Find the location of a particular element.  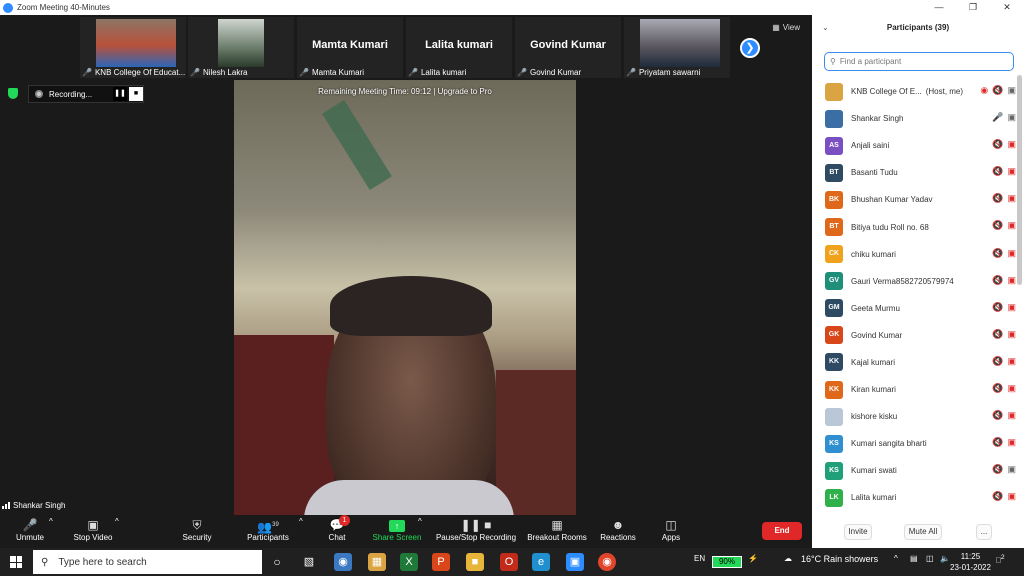

participant-row: Shankar Singh 🎤 ▣ is located at coordinates (914, 118).